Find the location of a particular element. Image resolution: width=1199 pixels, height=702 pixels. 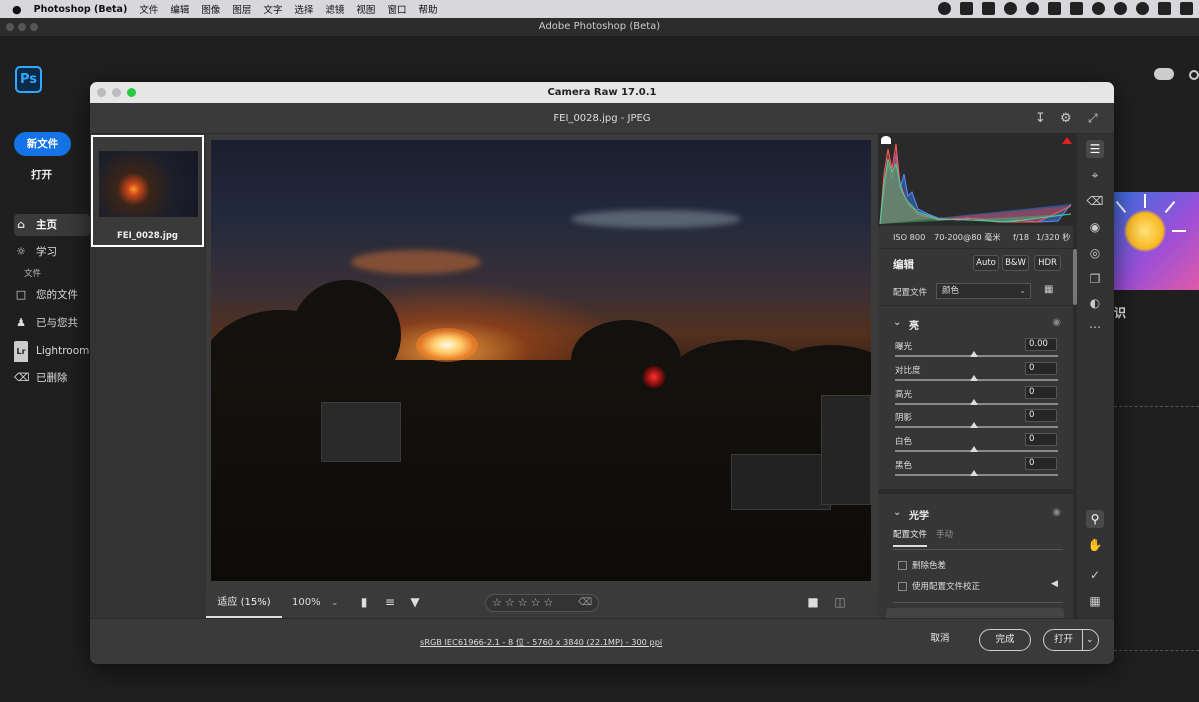

wechat-icon is located at coordinates (1142, 8).